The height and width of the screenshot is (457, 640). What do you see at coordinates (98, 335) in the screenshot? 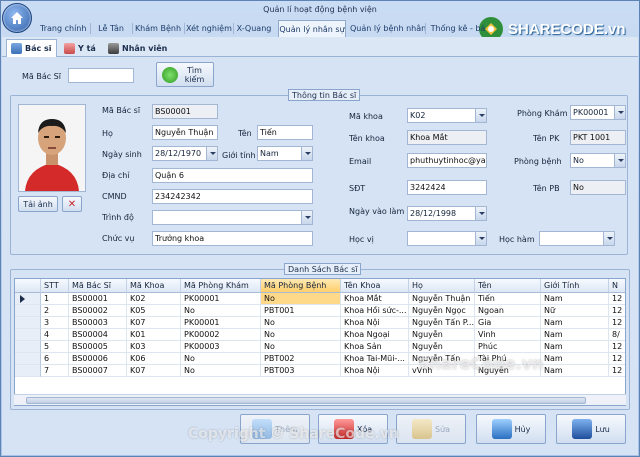
I see `table-cell: BS00004` at bounding box center [98, 335].